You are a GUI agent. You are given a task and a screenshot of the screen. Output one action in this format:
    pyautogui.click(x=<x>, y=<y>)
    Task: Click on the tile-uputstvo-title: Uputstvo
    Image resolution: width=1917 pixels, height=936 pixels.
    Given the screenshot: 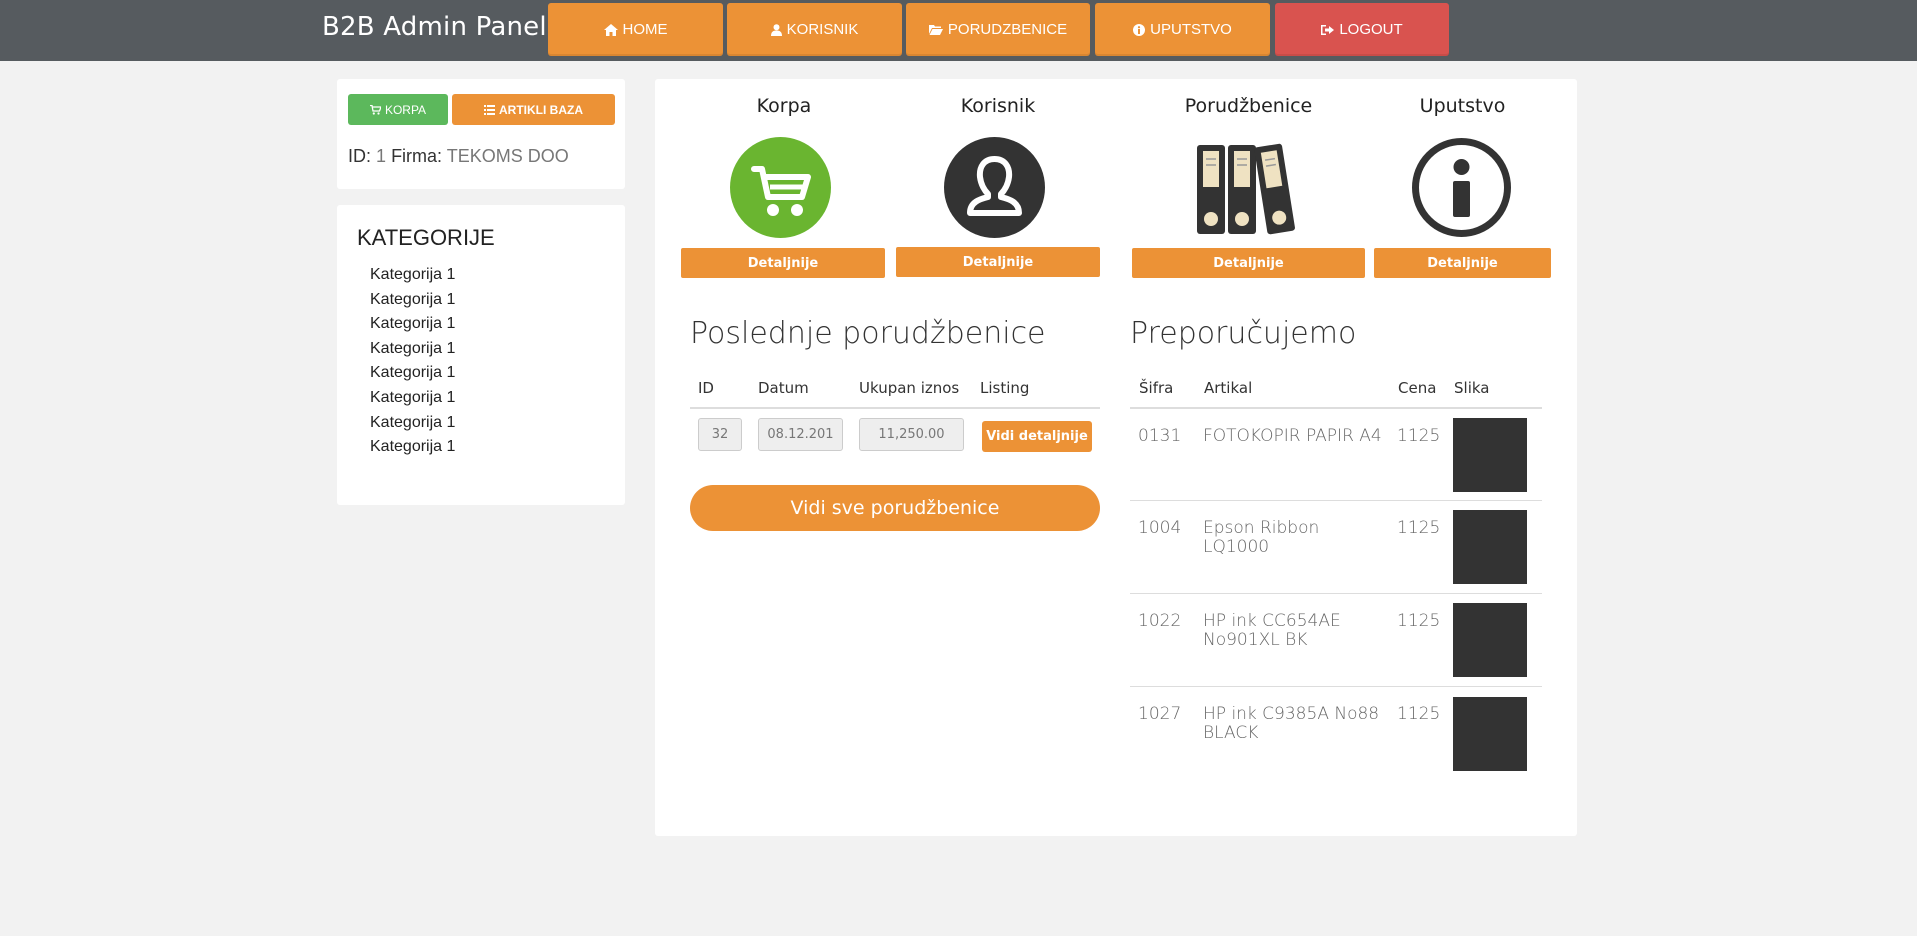 What is the action you would take?
    pyautogui.click(x=1462, y=106)
    